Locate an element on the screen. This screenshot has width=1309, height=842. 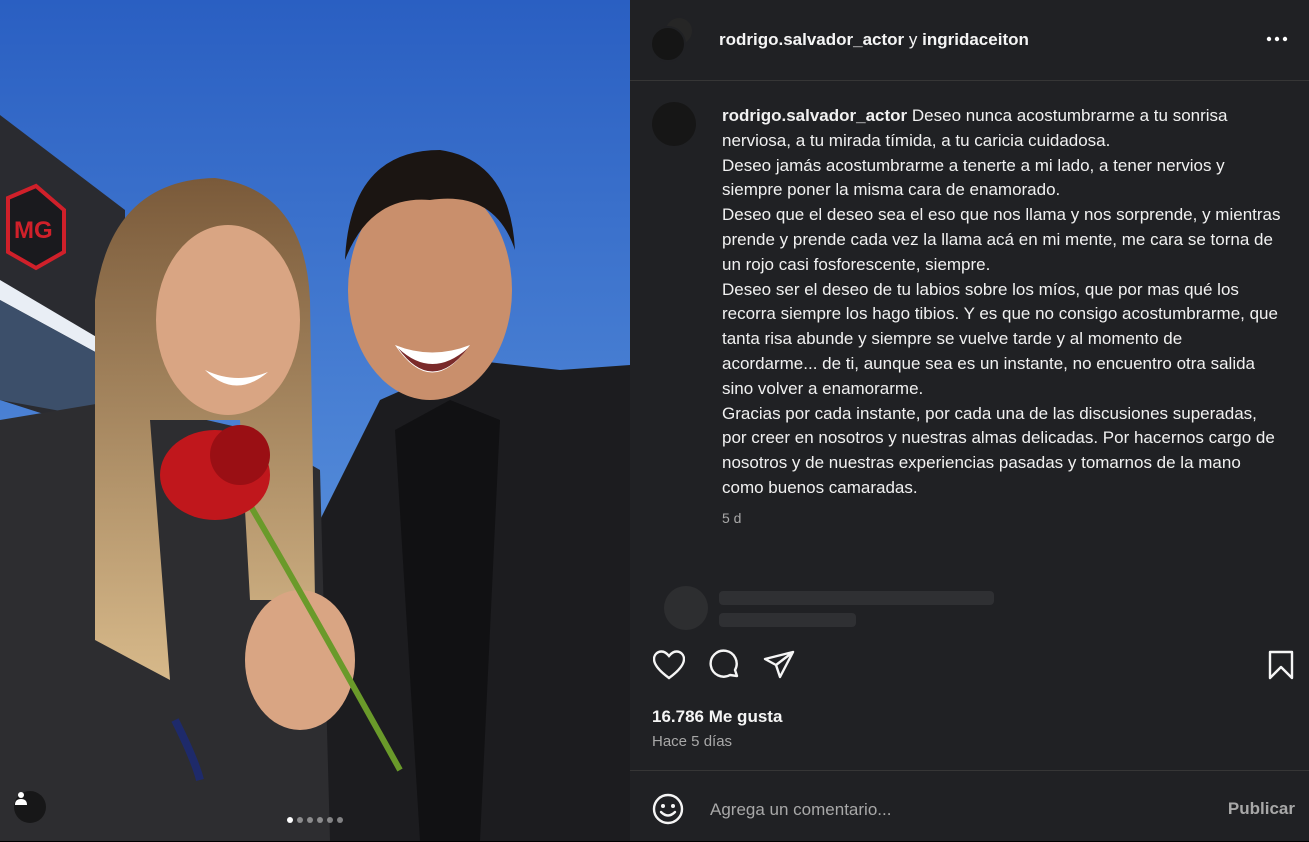
heart-icon is located at coordinates (669, 665).